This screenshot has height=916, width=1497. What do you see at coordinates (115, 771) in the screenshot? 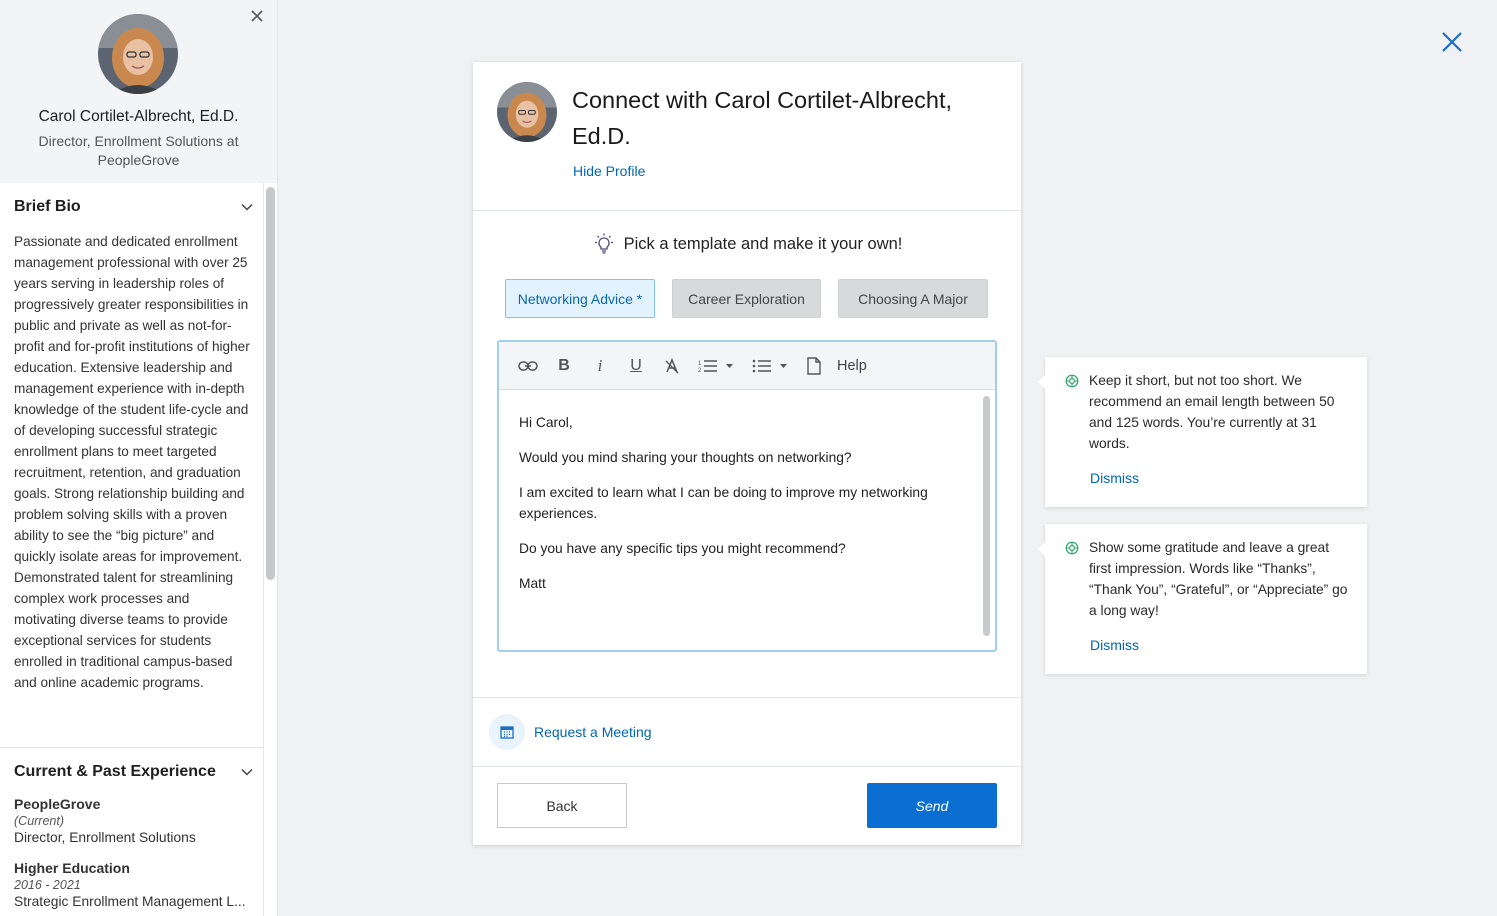
I see `experience-heading: Current & Past Experience` at bounding box center [115, 771].